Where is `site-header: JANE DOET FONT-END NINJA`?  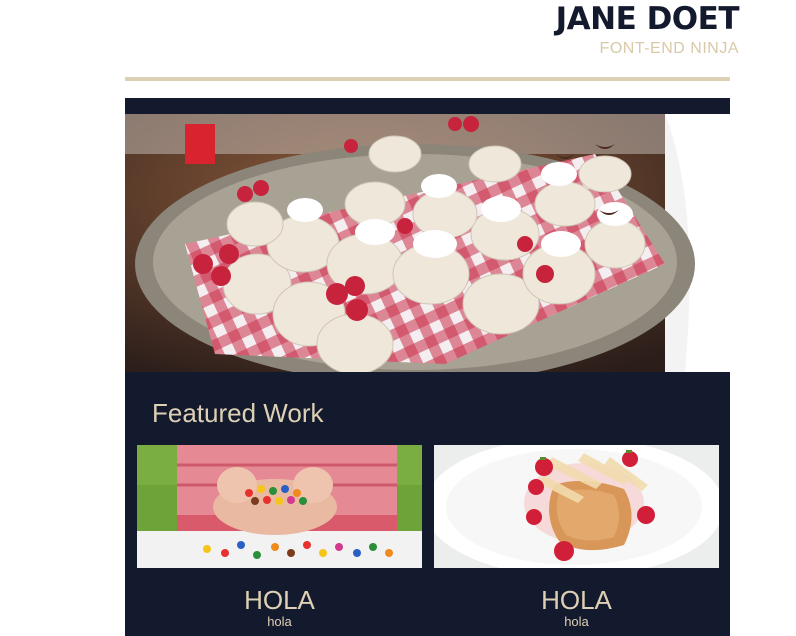 site-header: JANE DOET FONT-END NINJA is located at coordinates (647, 29).